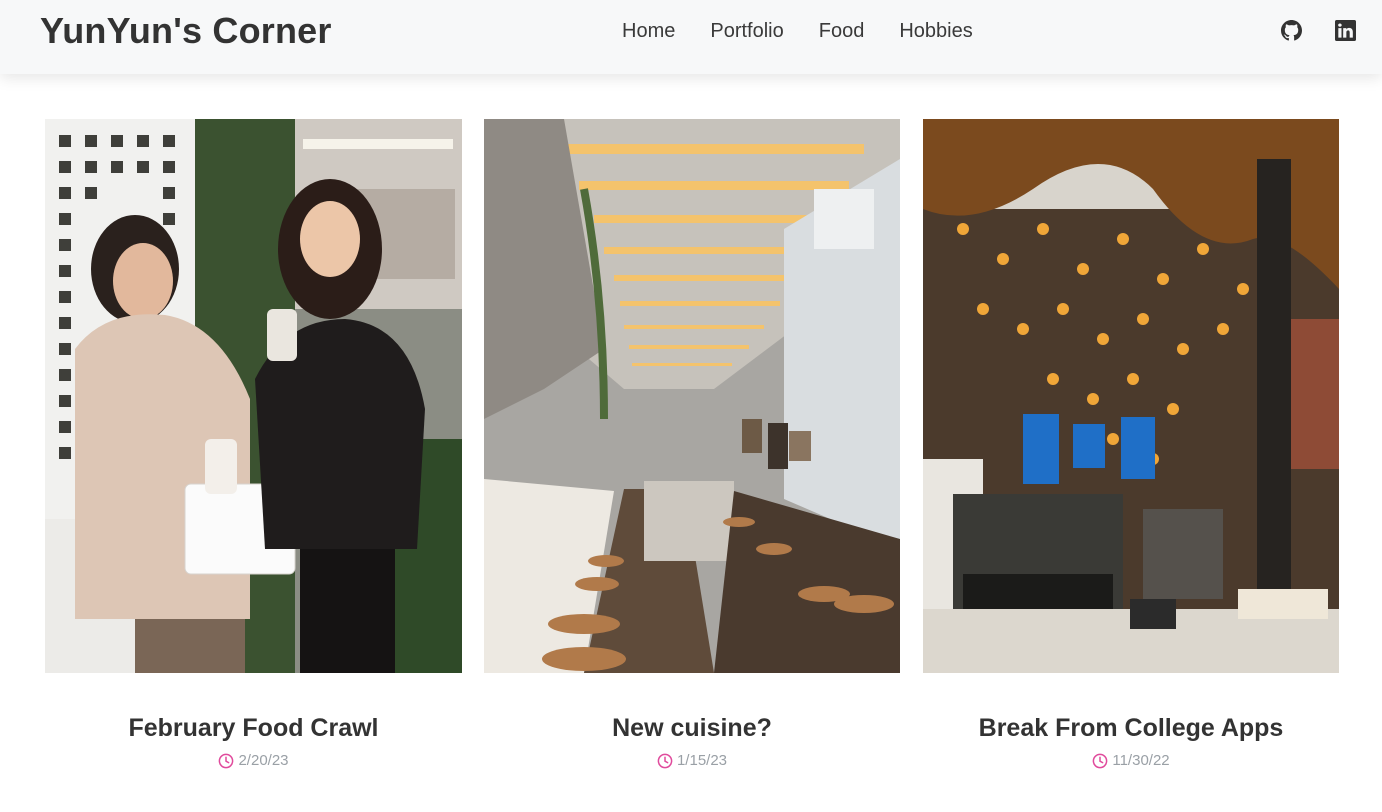 The image size is (1382, 812). Describe the element at coordinates (746, 31) in the screenshot. I see `nav-portfolio: Portfolio` at that location.